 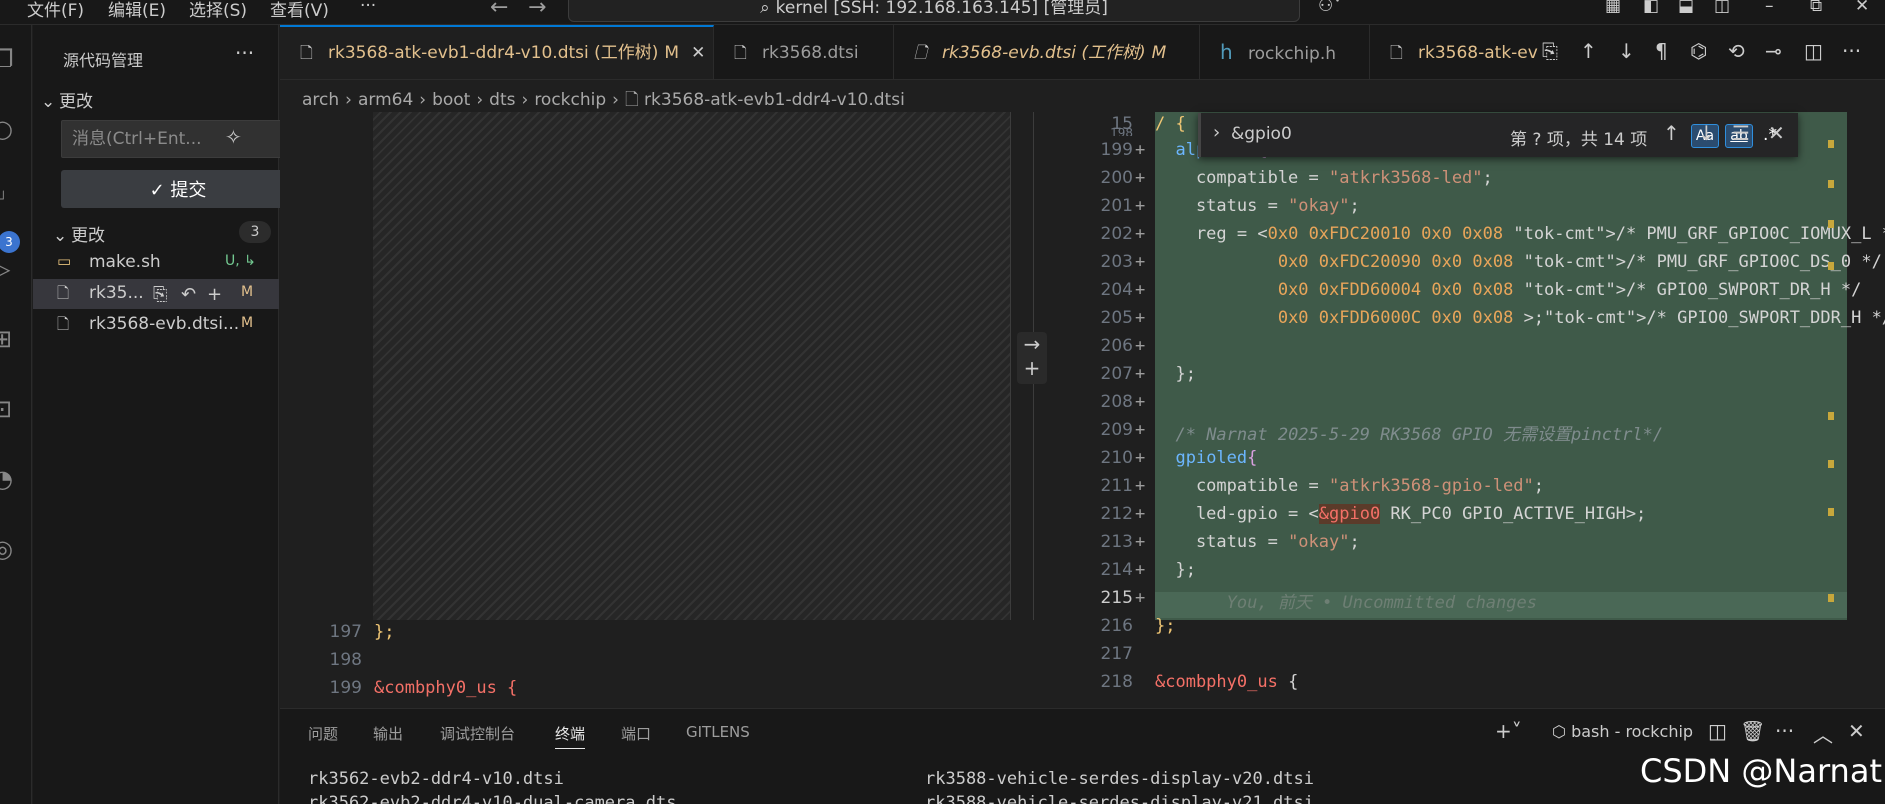 I want to click on list-item: 🗋 rk3568-evb.dtsi... M, so click(x=156, y=325).